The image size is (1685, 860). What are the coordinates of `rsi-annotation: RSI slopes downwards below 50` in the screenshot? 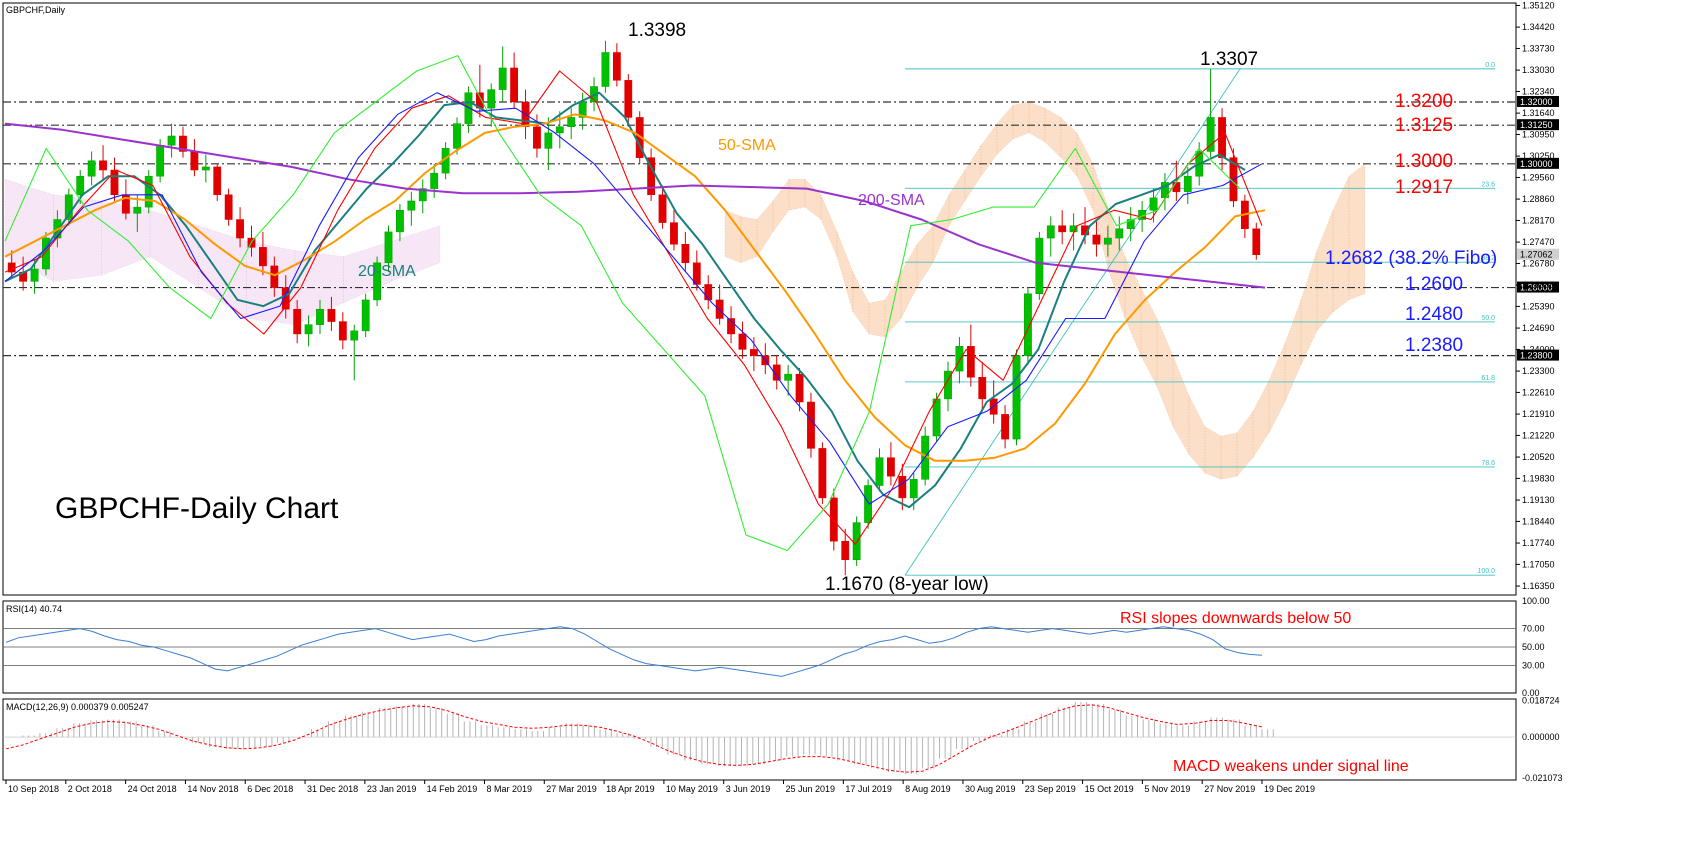 It's located at (1235, 618).